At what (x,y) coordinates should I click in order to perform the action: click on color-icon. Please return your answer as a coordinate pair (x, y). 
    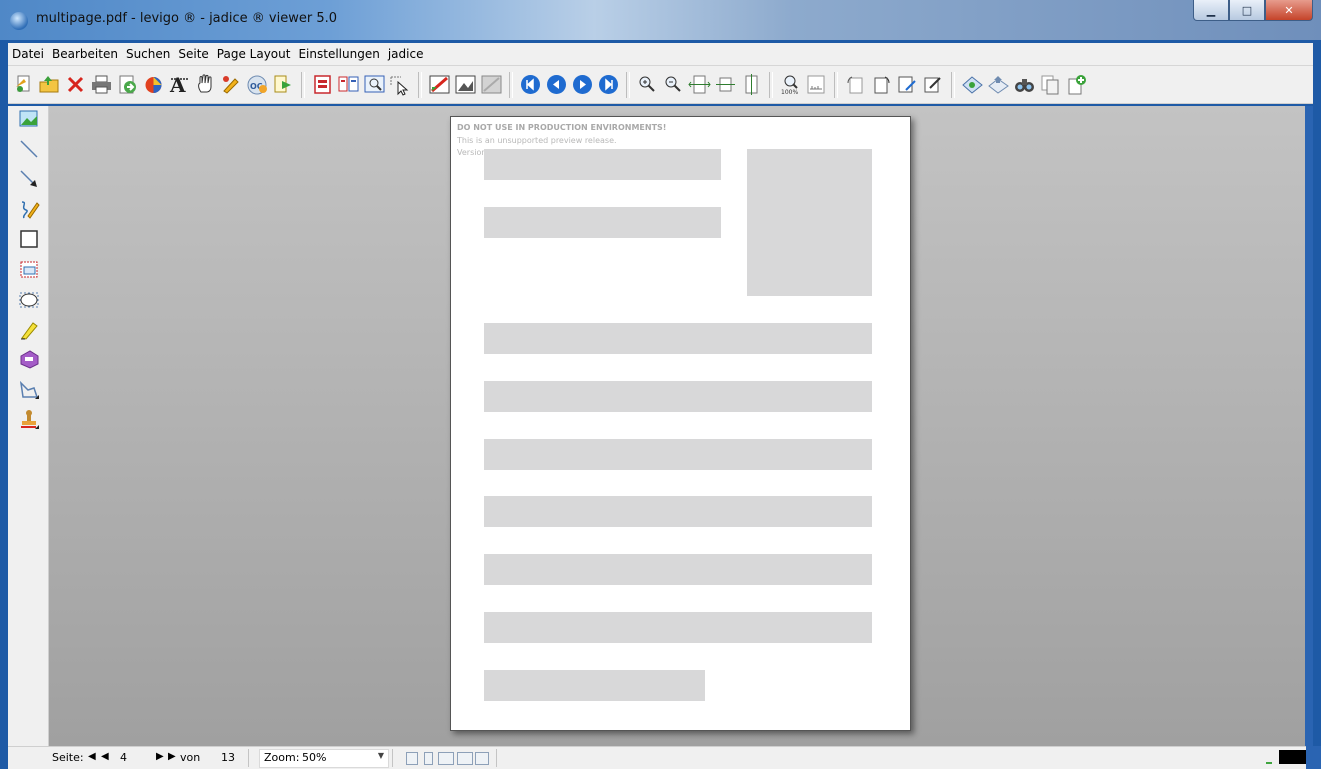
    Looking at the image, I should click on (153, 84).